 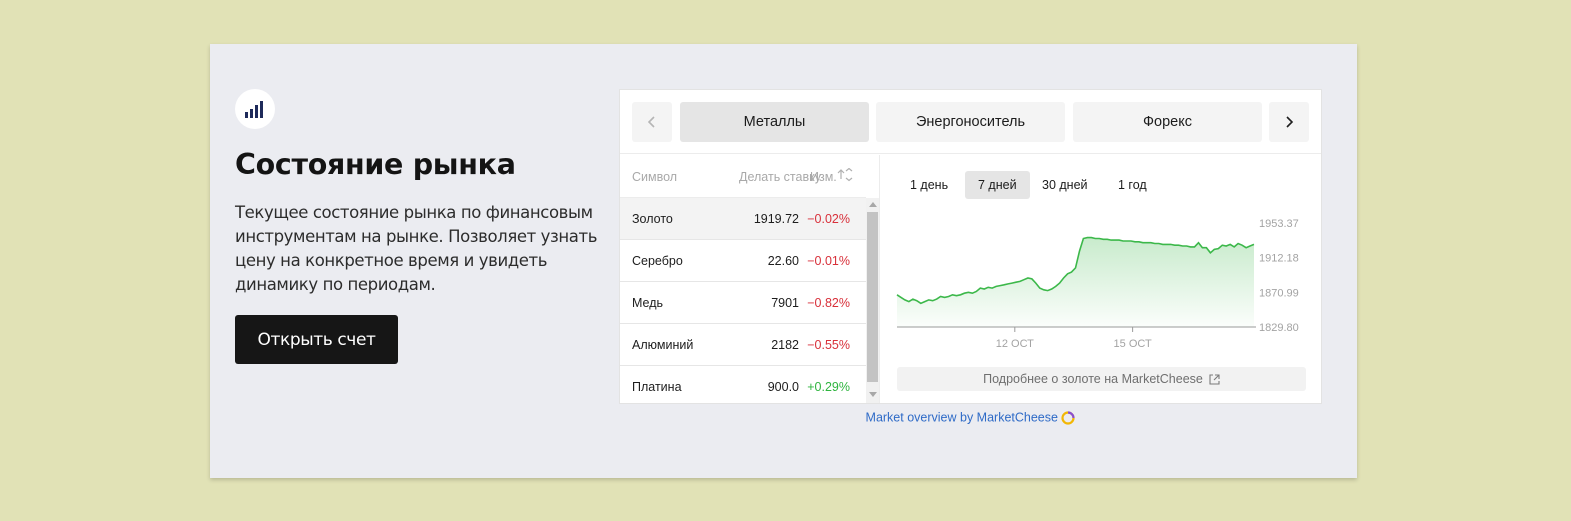 What do you see at coordinates (828, 261) in the screenshot?
I see `row-change: −0.01%` at bounding box center [828, 261].